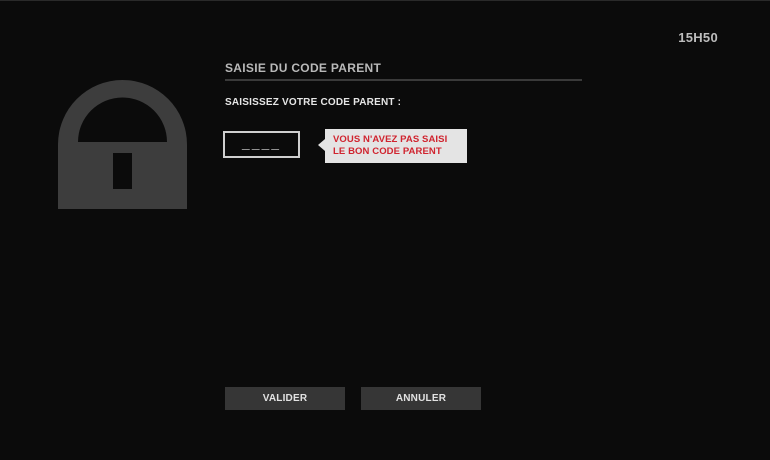 This screenshot has height=460, width=770. What do you see at coordinates (390, 139) in the screenshot?
I see `error-message-line-1: VOUS N'AVEZ PAS SAISI` at bounding box center [390, 139].